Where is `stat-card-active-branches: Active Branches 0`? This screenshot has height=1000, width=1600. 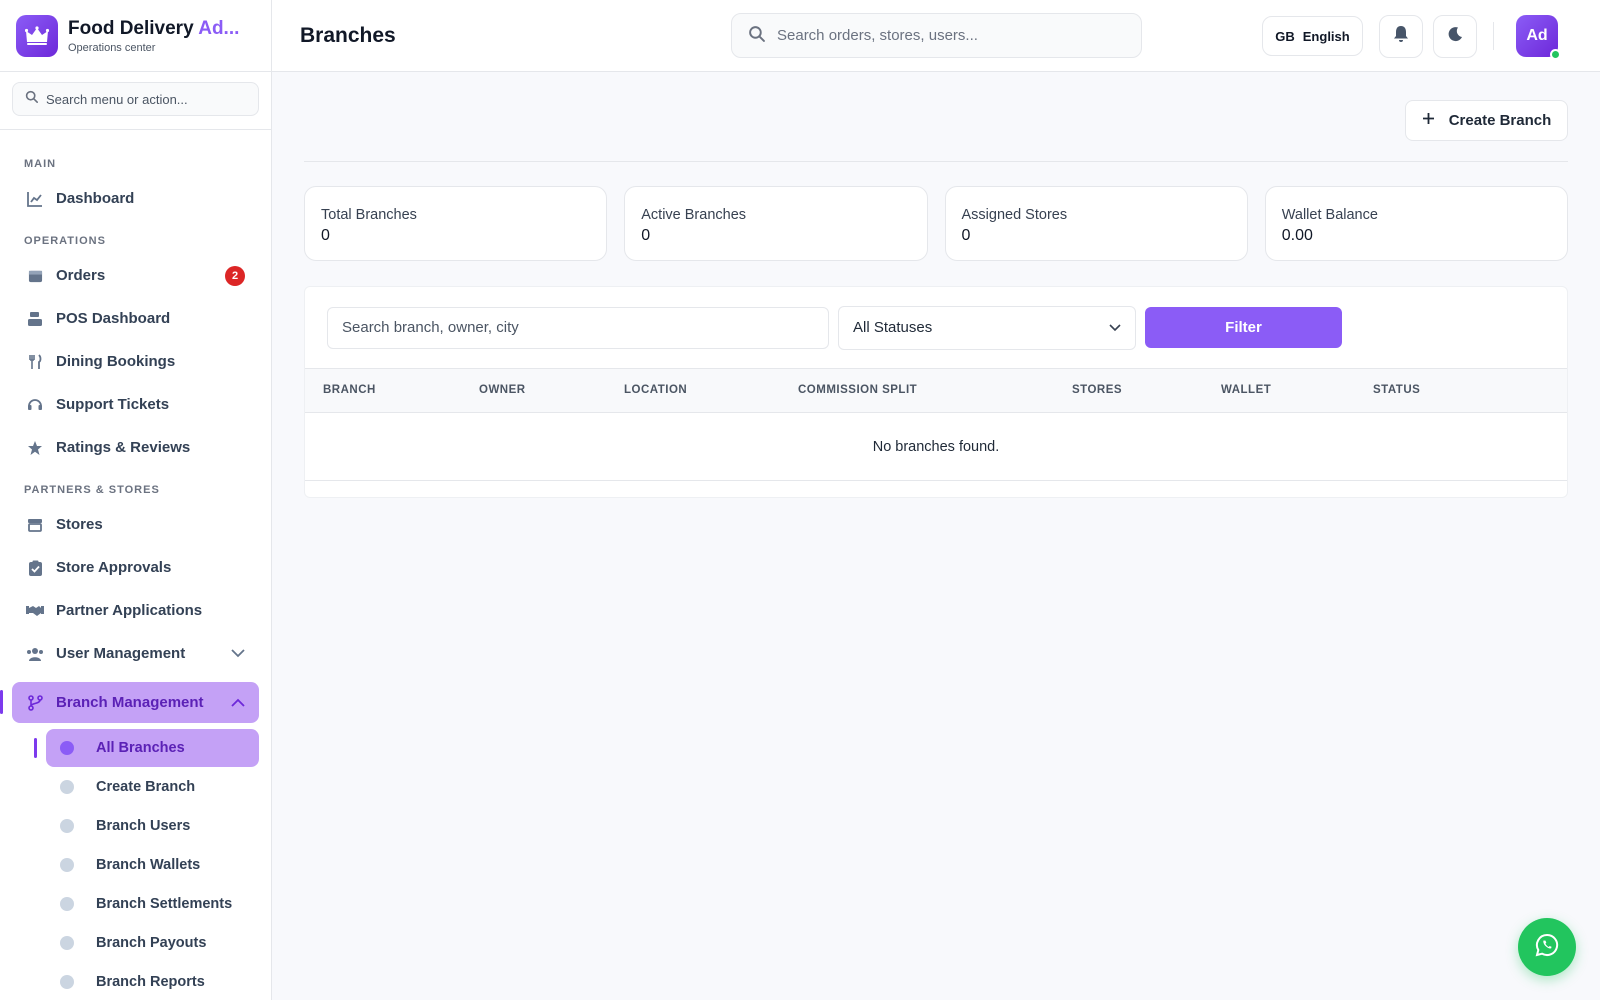
stat-card-active-branches: Active Branches 0 is located at coordinates (776, 223).